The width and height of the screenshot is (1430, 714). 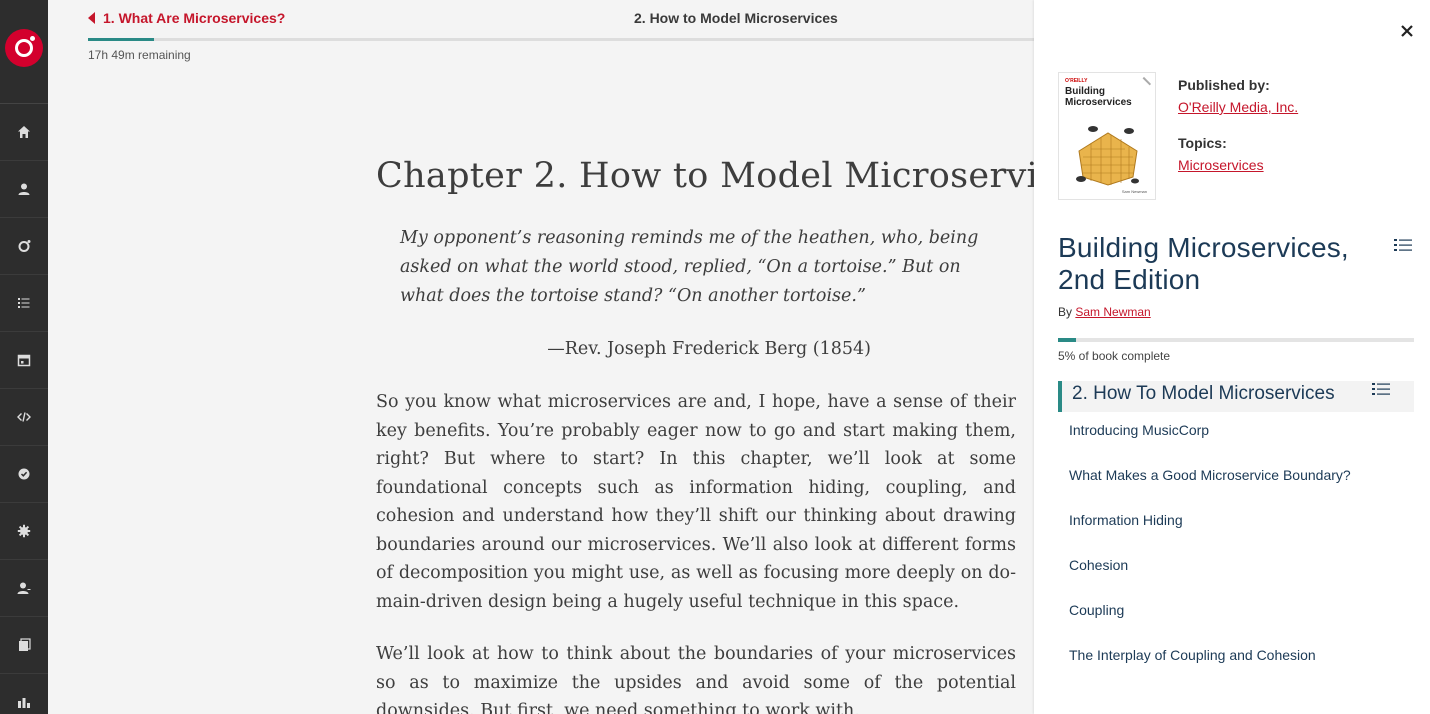 What do you see at coordinates (1114, 356) in the screenshot?
I see `book-progress-text: 5% of book complete` at bounding box center [1114, 356].